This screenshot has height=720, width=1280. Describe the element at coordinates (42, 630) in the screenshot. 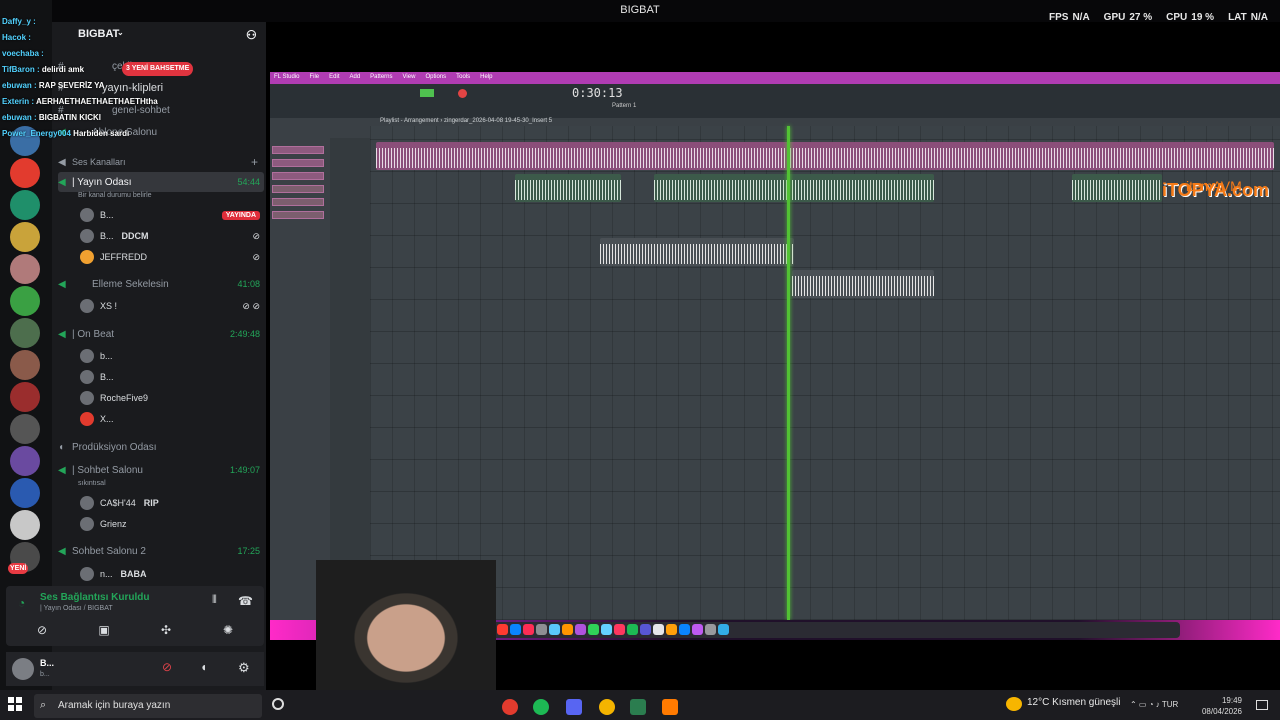

I see `camera-off-button: ⊘` at that location.